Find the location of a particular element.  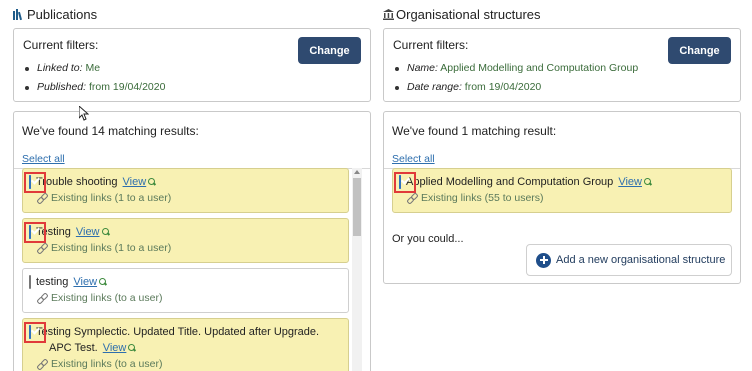

result-title: testing is located at coordinates (52, 282).